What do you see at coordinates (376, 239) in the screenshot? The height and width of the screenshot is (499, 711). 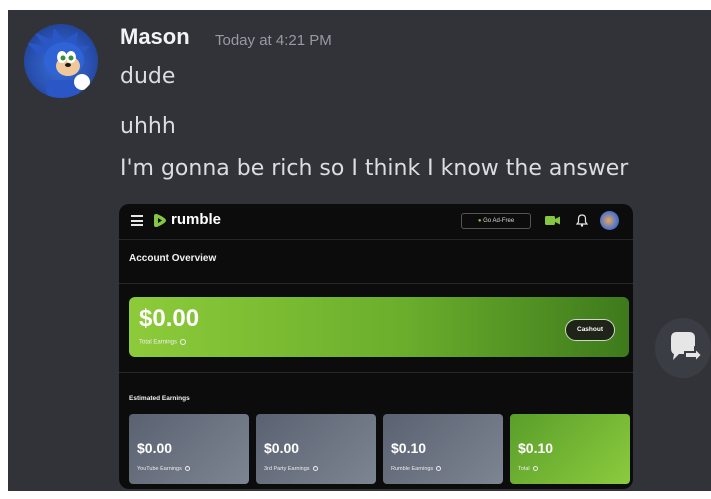 I see `topbar-divider` at bounding box center [376, 239].